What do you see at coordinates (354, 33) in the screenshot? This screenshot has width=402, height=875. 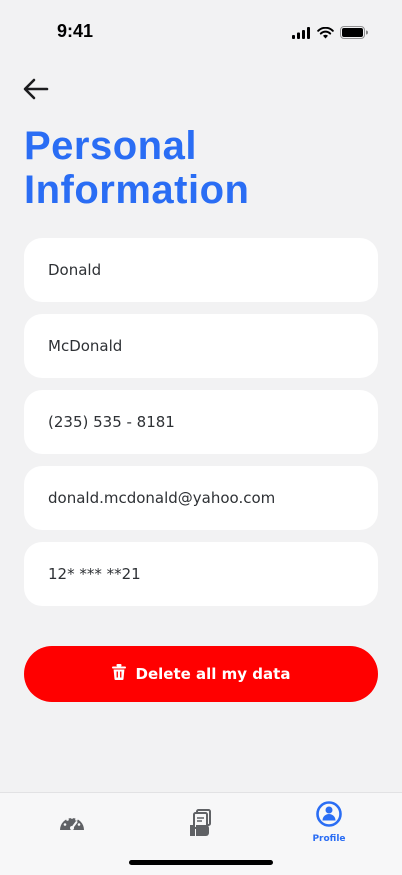 I see `battery-icon` at bounding box center [354, 33].